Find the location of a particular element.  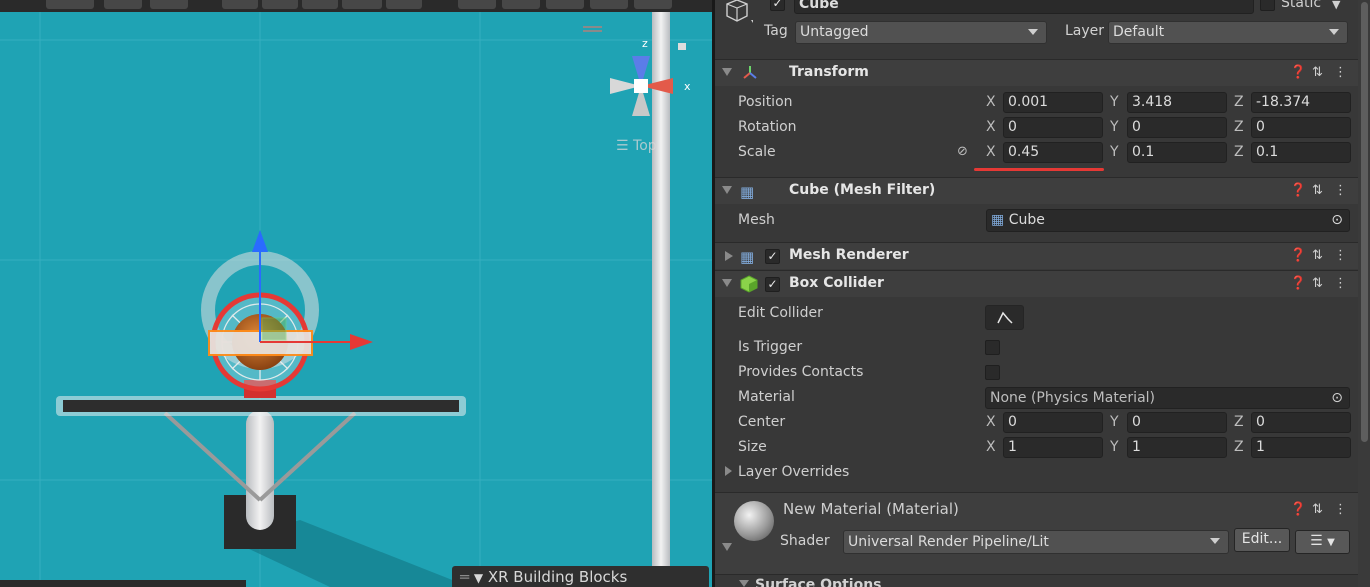

orientation-label: ☰ Top is located at coordinates (636, 146).